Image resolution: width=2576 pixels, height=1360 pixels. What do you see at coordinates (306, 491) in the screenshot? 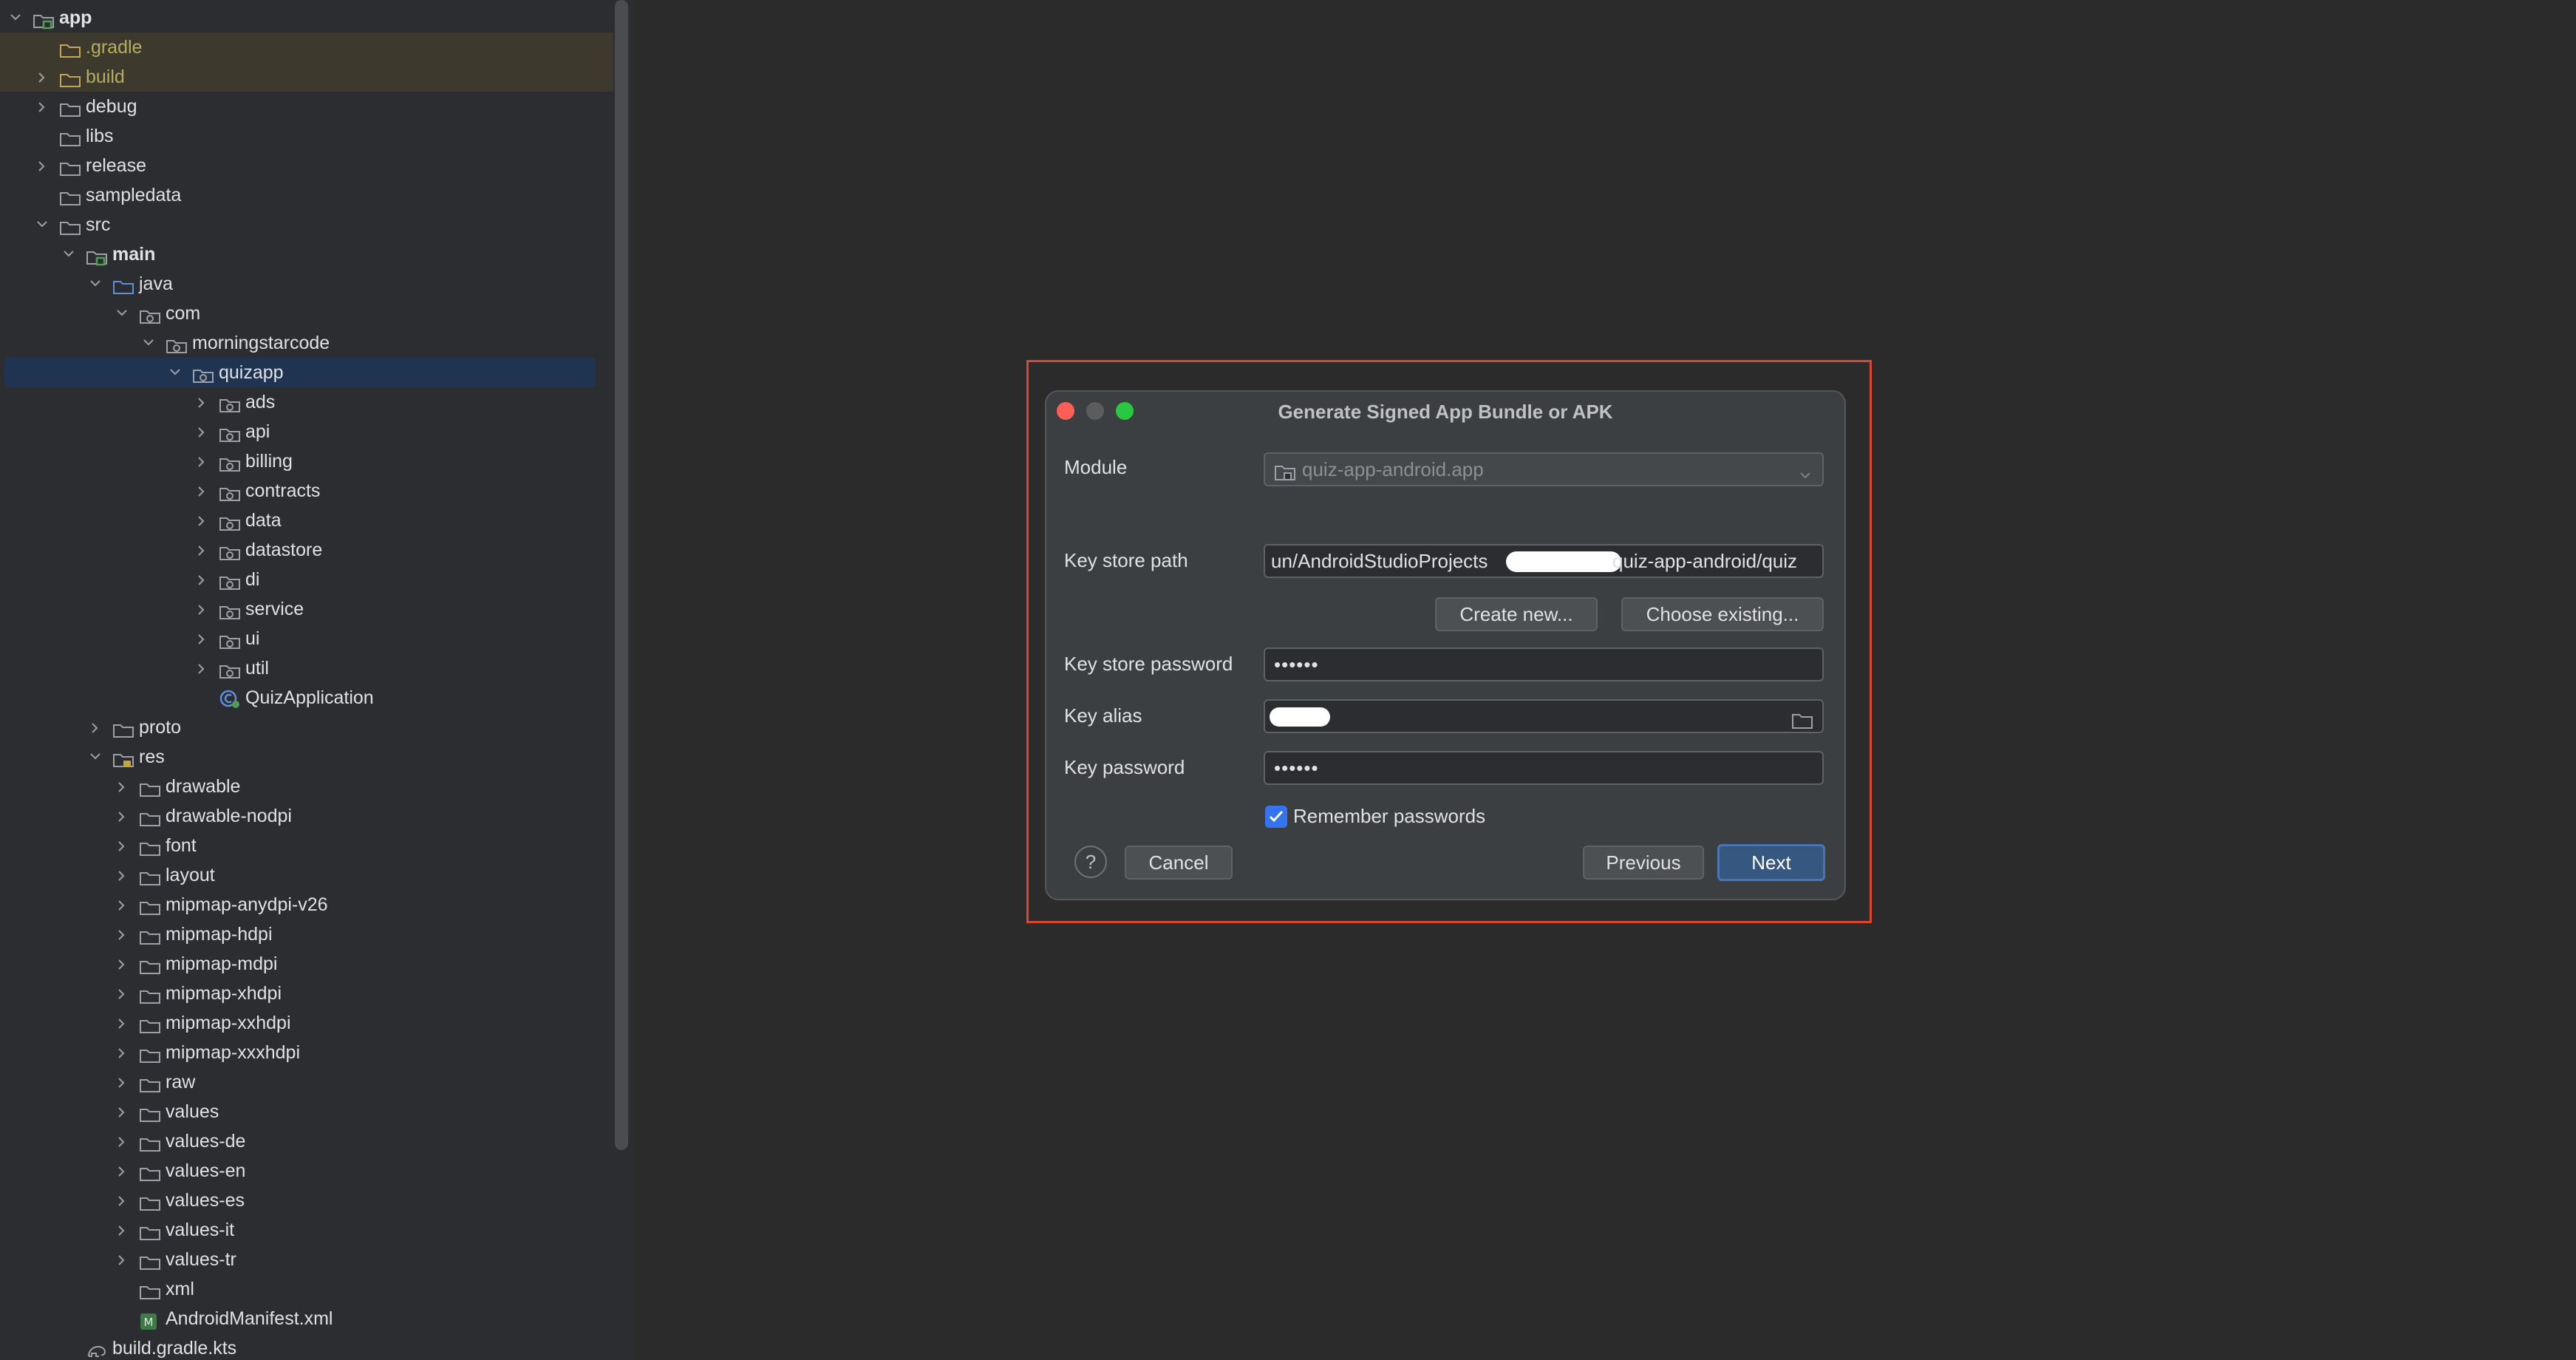
I see `tree-item: contracts` at bounding box center [306, 491].